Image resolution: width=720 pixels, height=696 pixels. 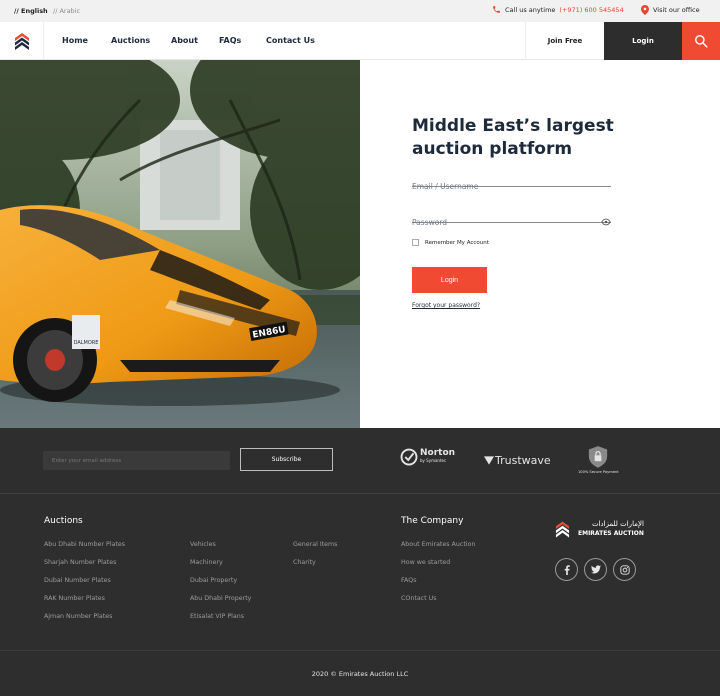 What do you see at coordinates (415, 242) in the screenshot?
I see `remember-me-checkbox` at bounding box center [415, 242].